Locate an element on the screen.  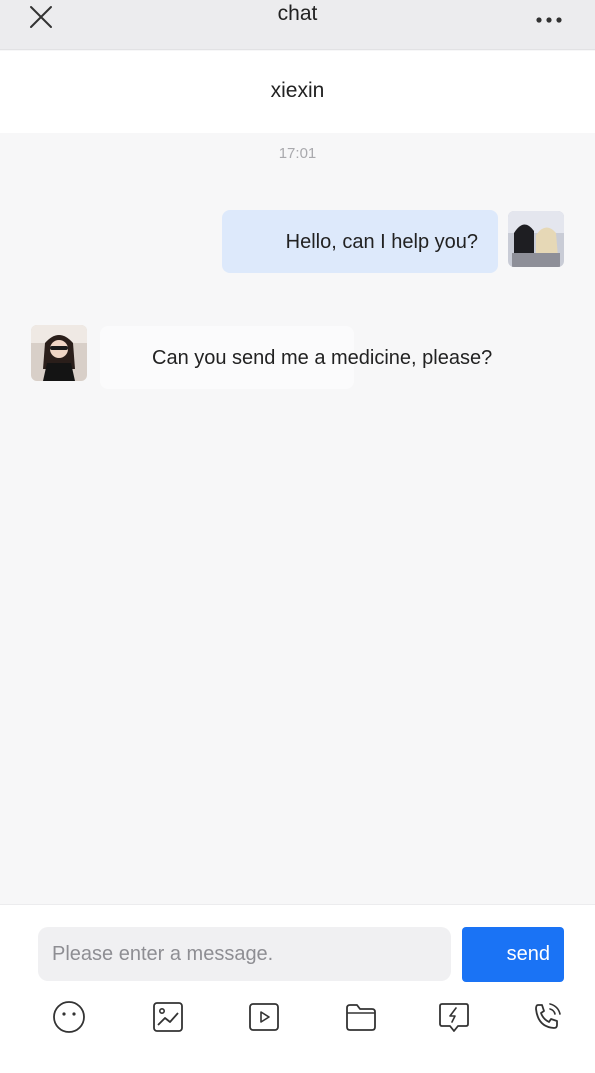
message-input is located at coordinates (244, 954).